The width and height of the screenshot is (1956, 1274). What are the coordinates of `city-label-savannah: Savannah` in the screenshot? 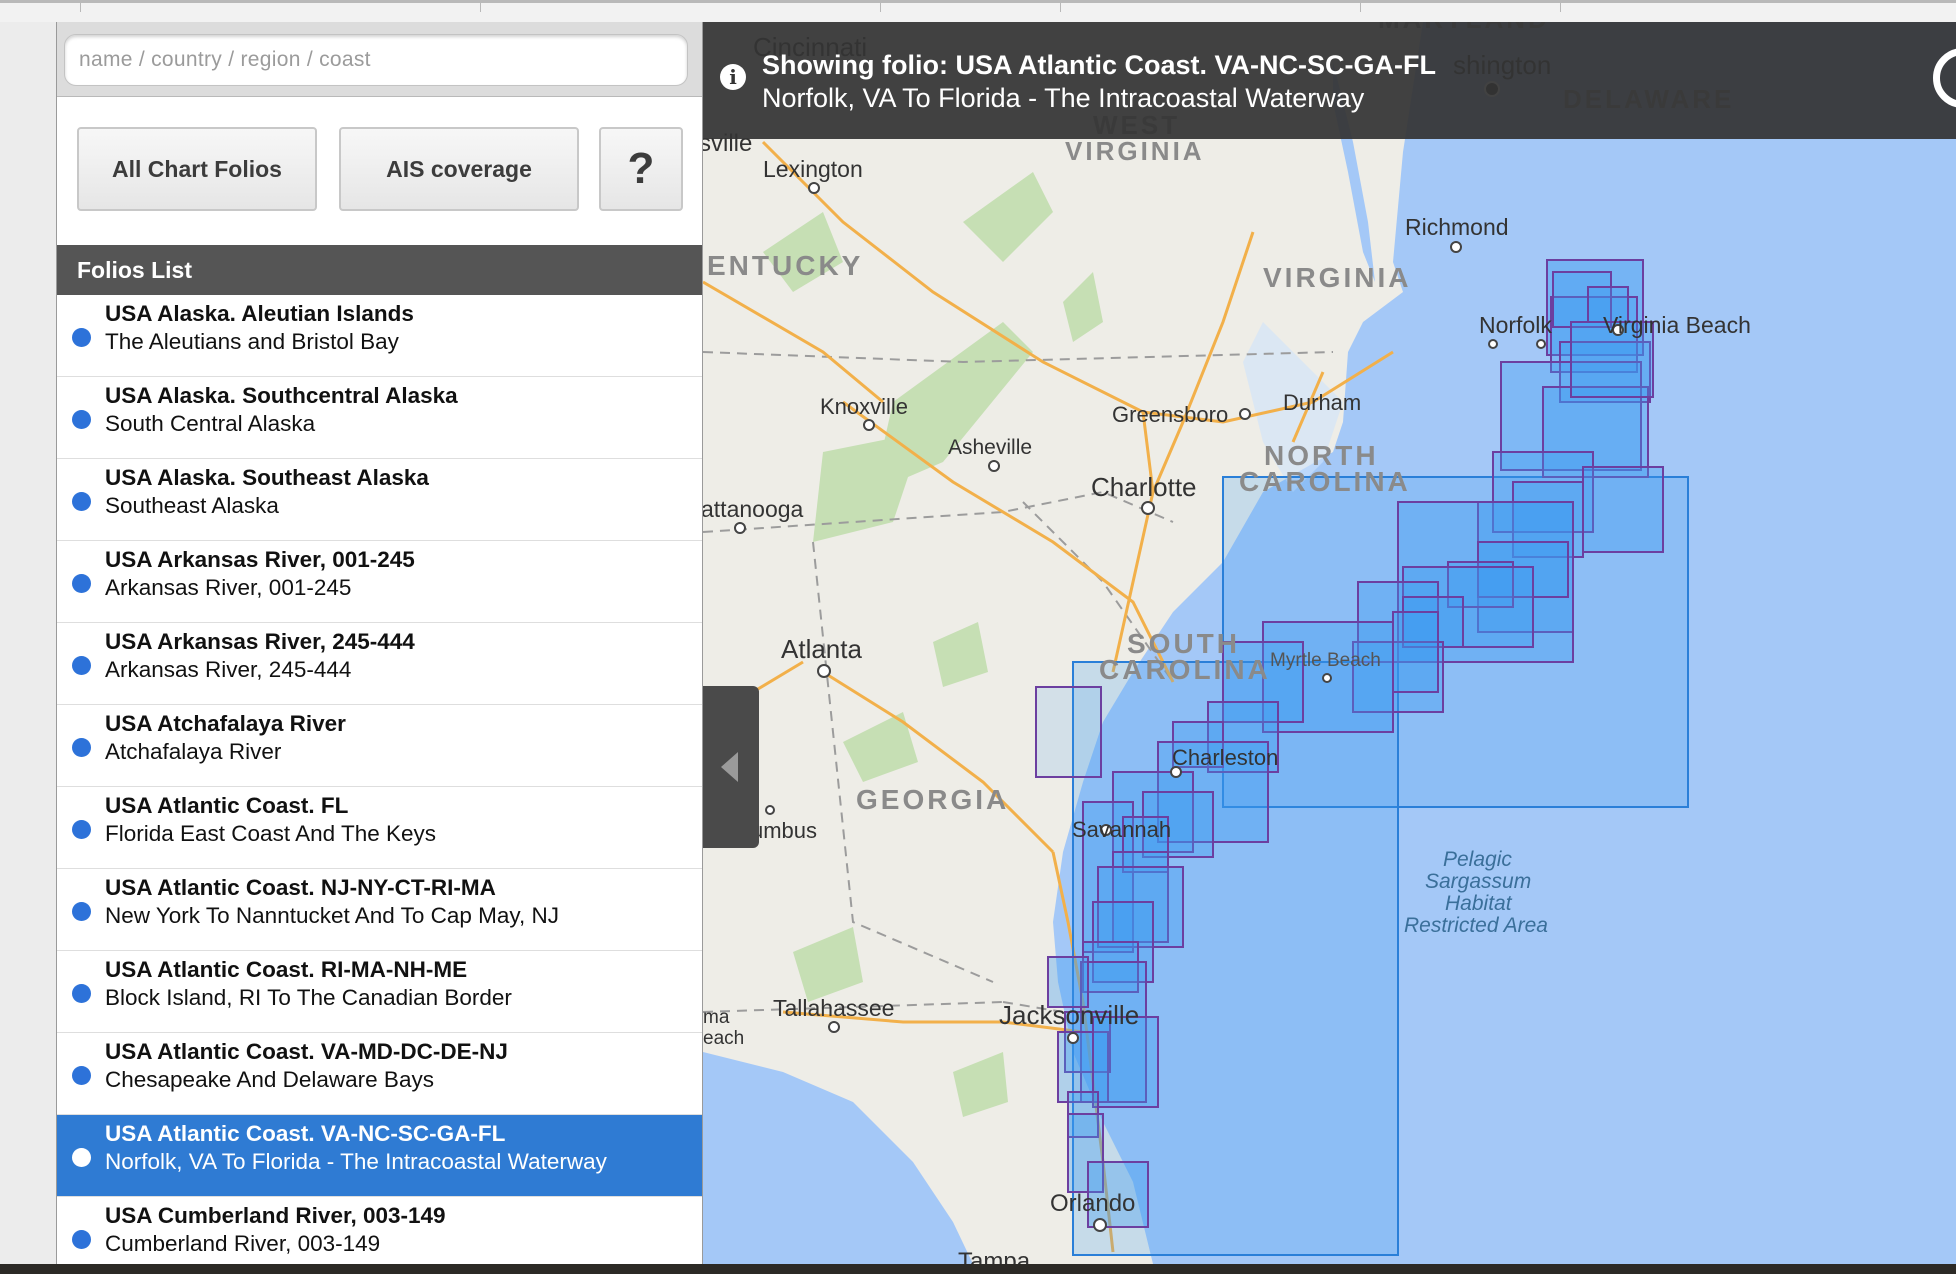 It's located at (1122, 829).